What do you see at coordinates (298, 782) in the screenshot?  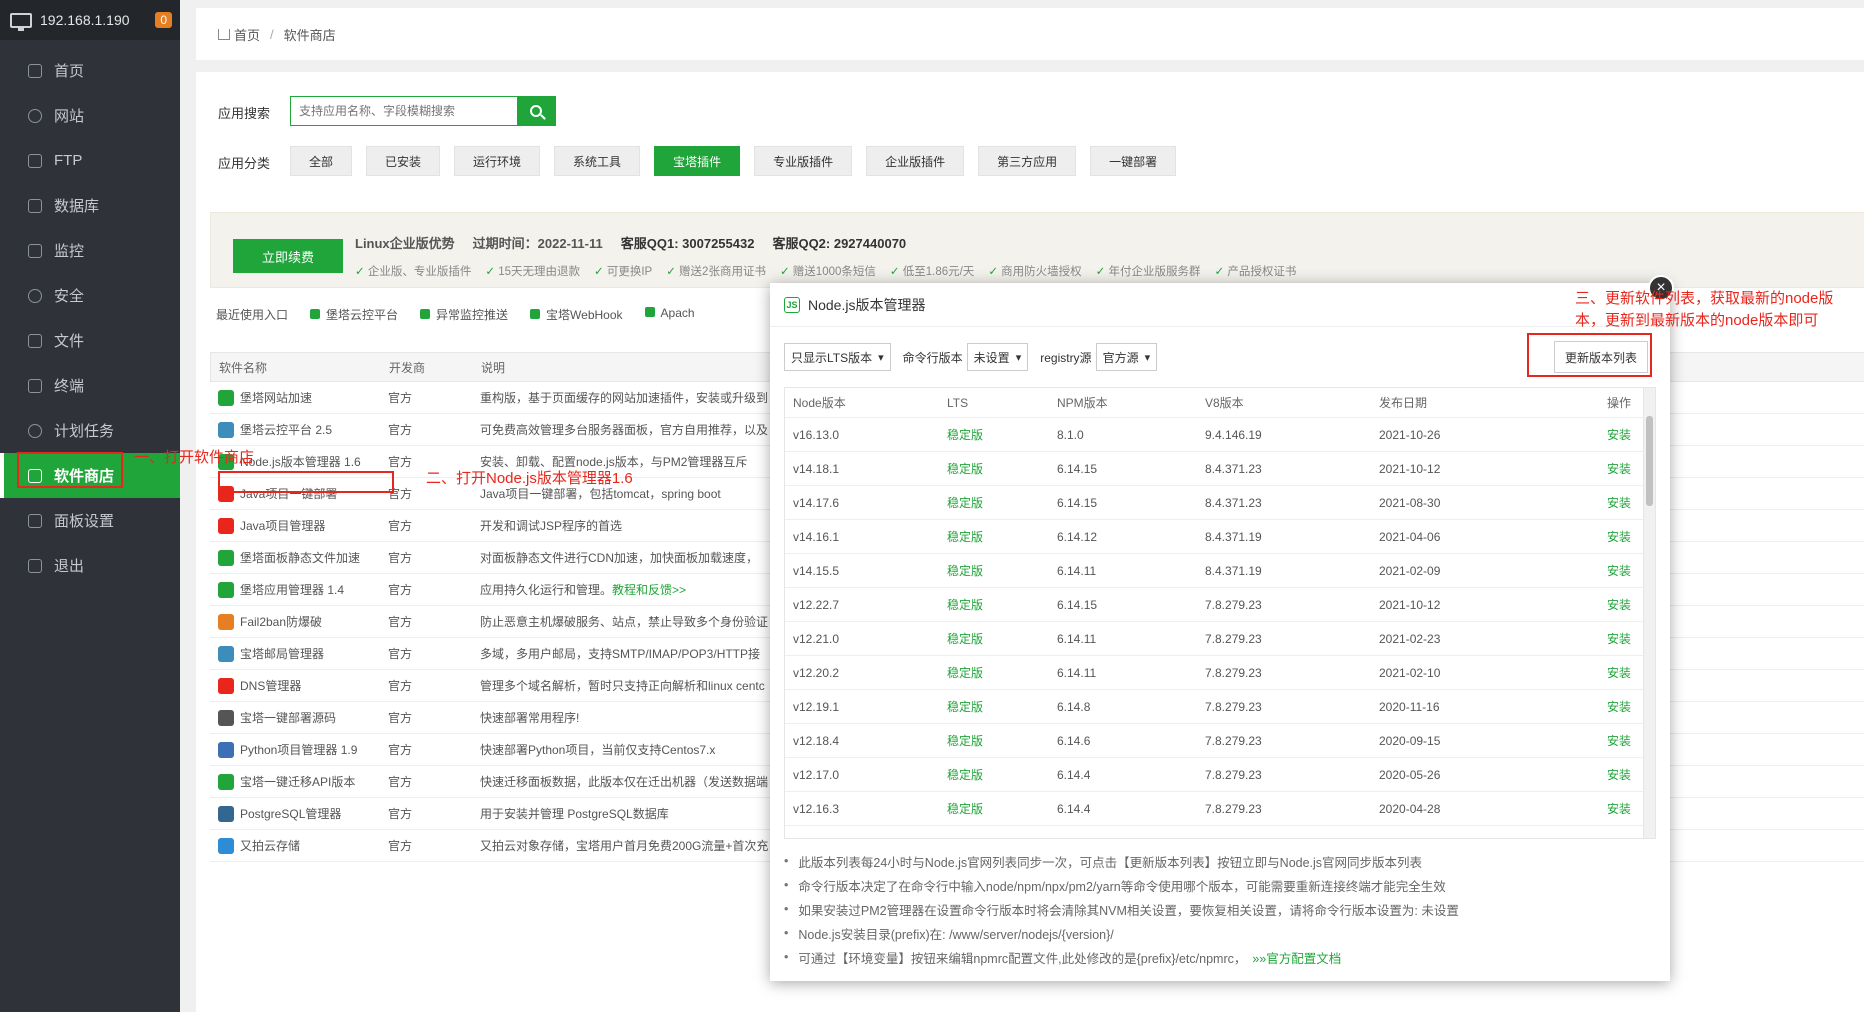 I see `software-name: 宝塔一键迁移API版本` at bounding box center [298, 782].